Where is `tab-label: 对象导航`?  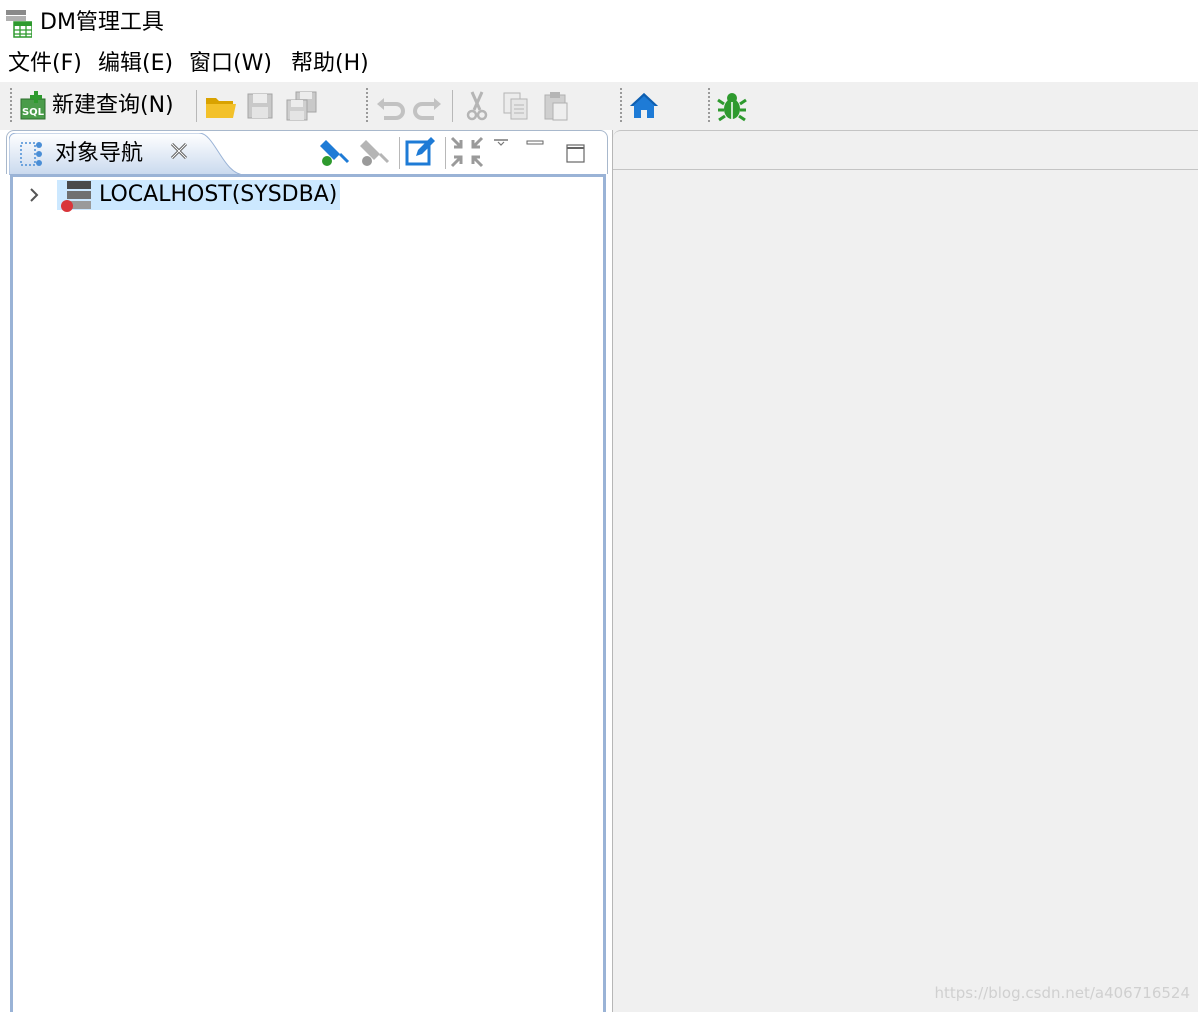
tab-label: 对象导航 is located at coordinates (99, 153).